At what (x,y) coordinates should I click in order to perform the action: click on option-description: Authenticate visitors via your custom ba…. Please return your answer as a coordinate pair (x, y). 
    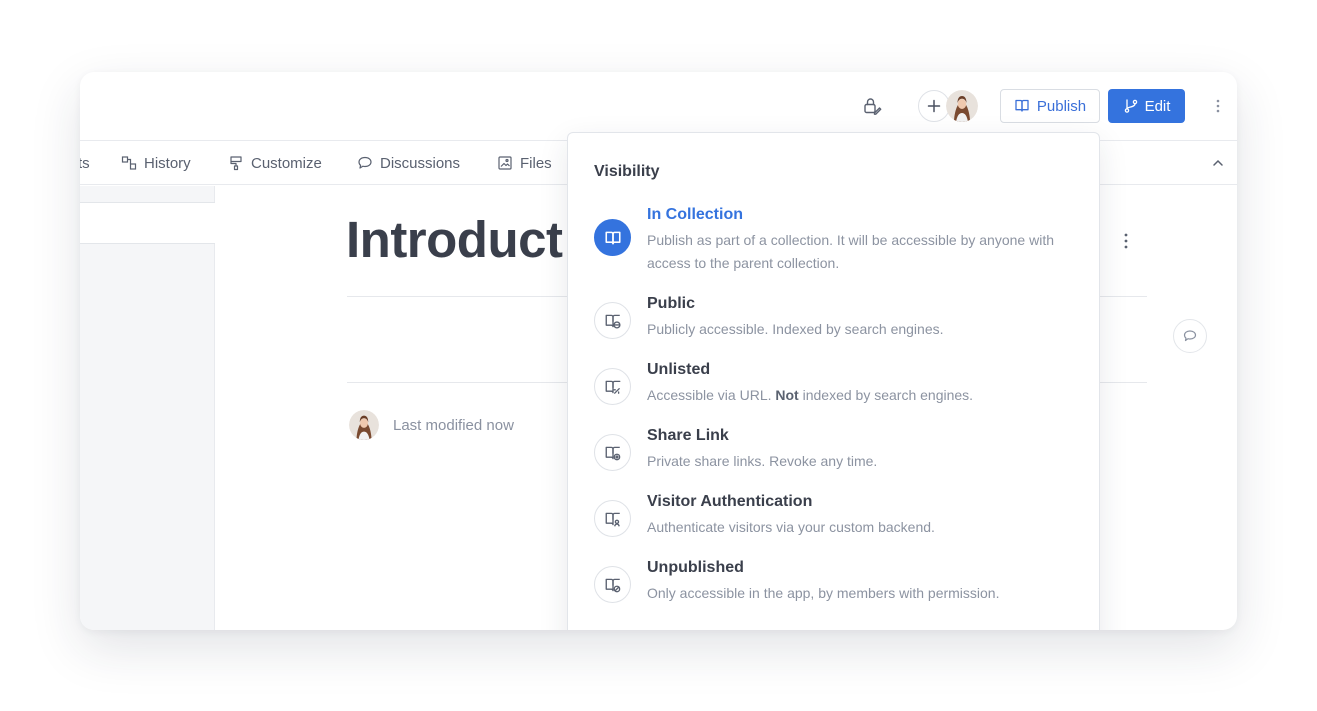
    Looking at the image, I should click on (791, 527).